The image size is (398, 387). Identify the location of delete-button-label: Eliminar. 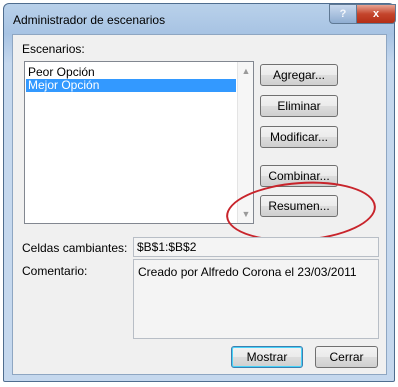
(299, 106).